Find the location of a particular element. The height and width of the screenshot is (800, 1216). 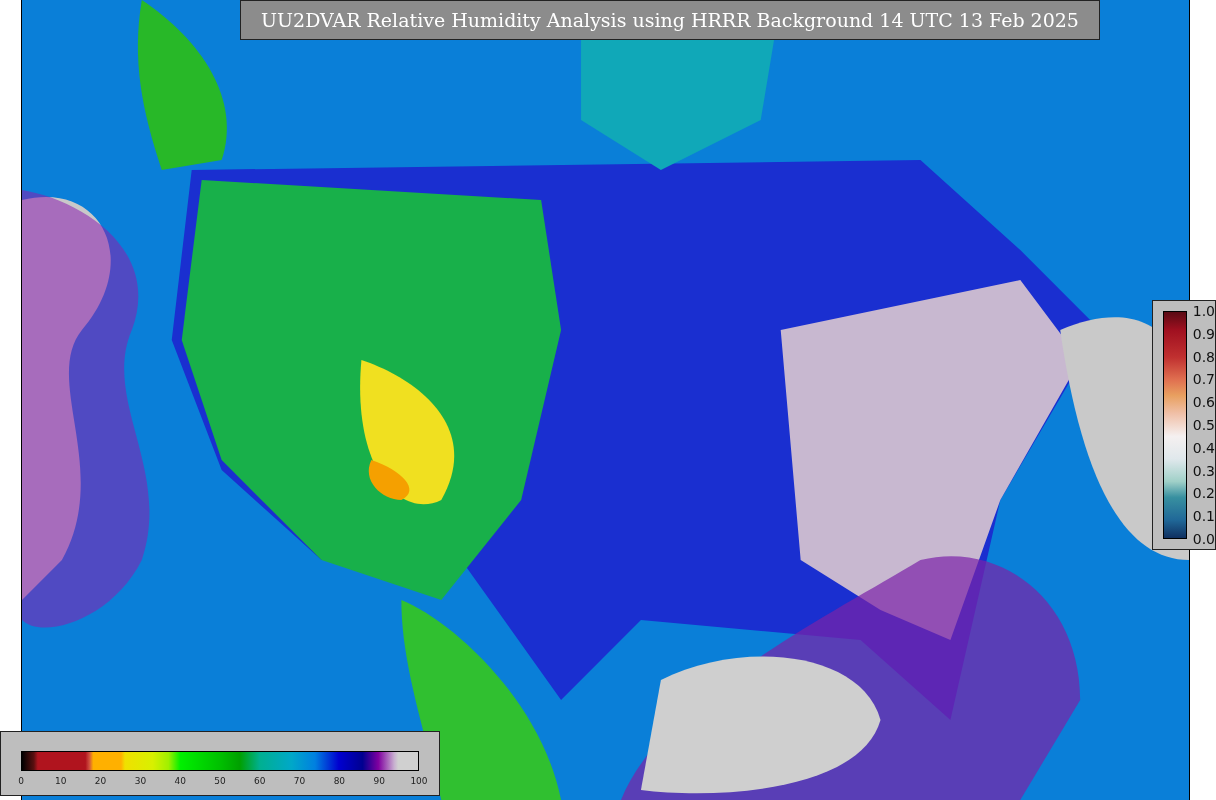

tick-label: 0.9 is located at coordinates (1203, 333).